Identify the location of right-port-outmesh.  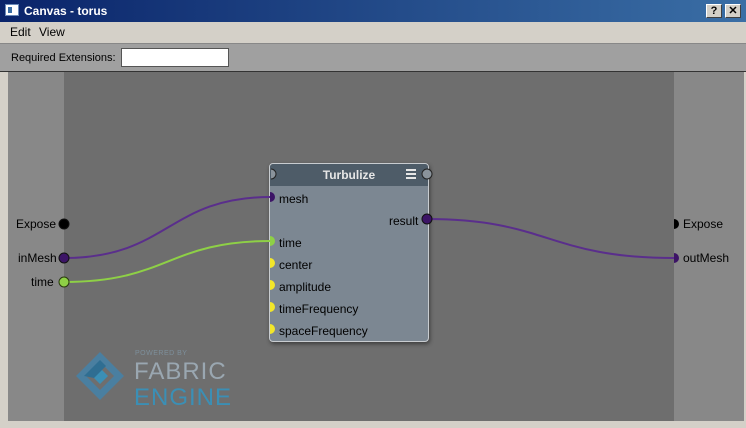
(676, 258).